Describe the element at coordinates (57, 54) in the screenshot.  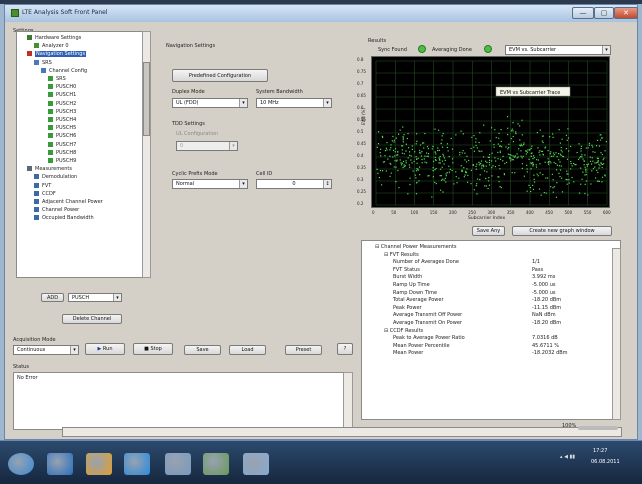
I see `tree-item: Navigation Settings` at that location.